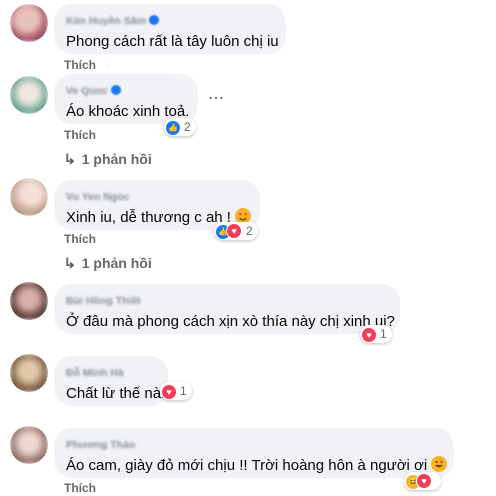 The image size is (496, 496). Describe the element at coordinates (216, 98) in the screenshot. I see `more-options-icon: ⋯` at that location.